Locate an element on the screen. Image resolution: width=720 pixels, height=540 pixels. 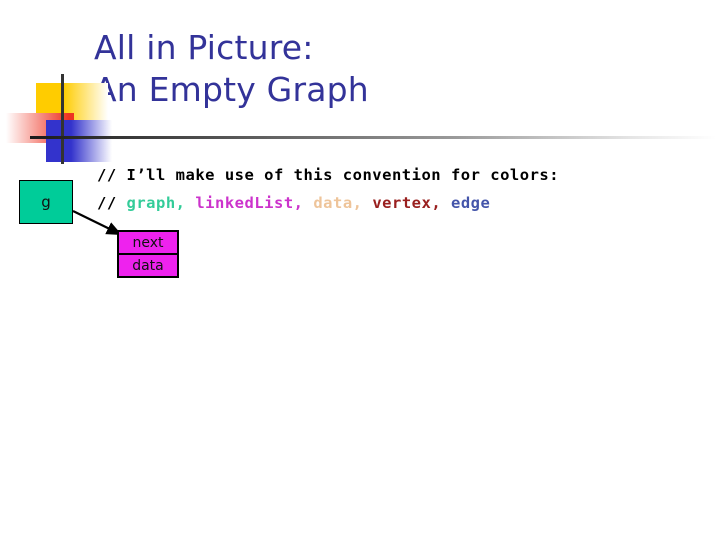
decoration-blue-square is located at coordinates (79, 141).